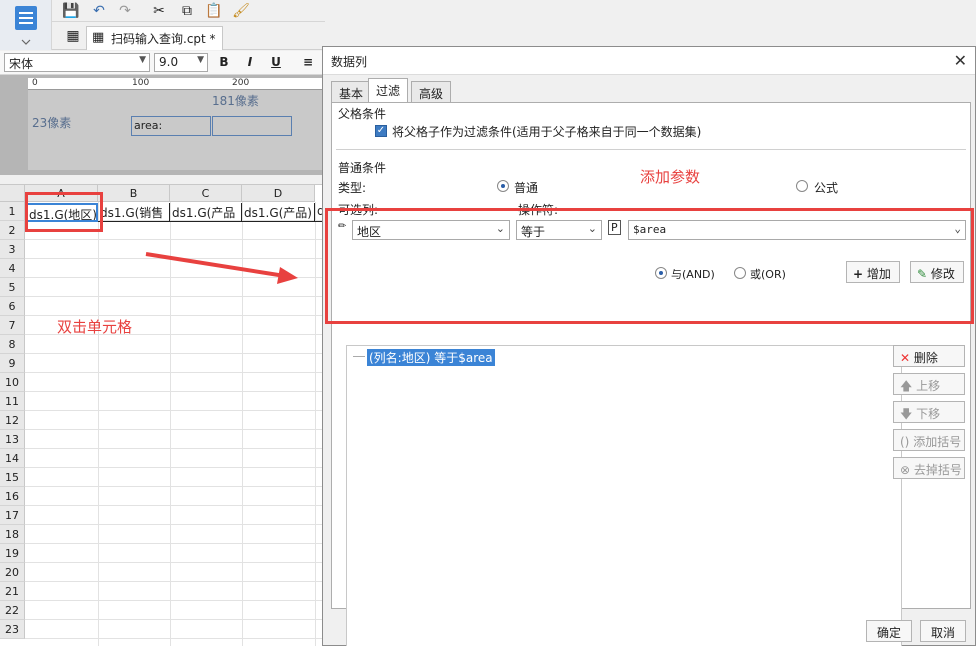 Image resolution: width=976 pixels, height=646 pixels. What do you see at coordinates (359, 356) in the screenshot?
I see `tree-connector` at bounding box center [359, 356].